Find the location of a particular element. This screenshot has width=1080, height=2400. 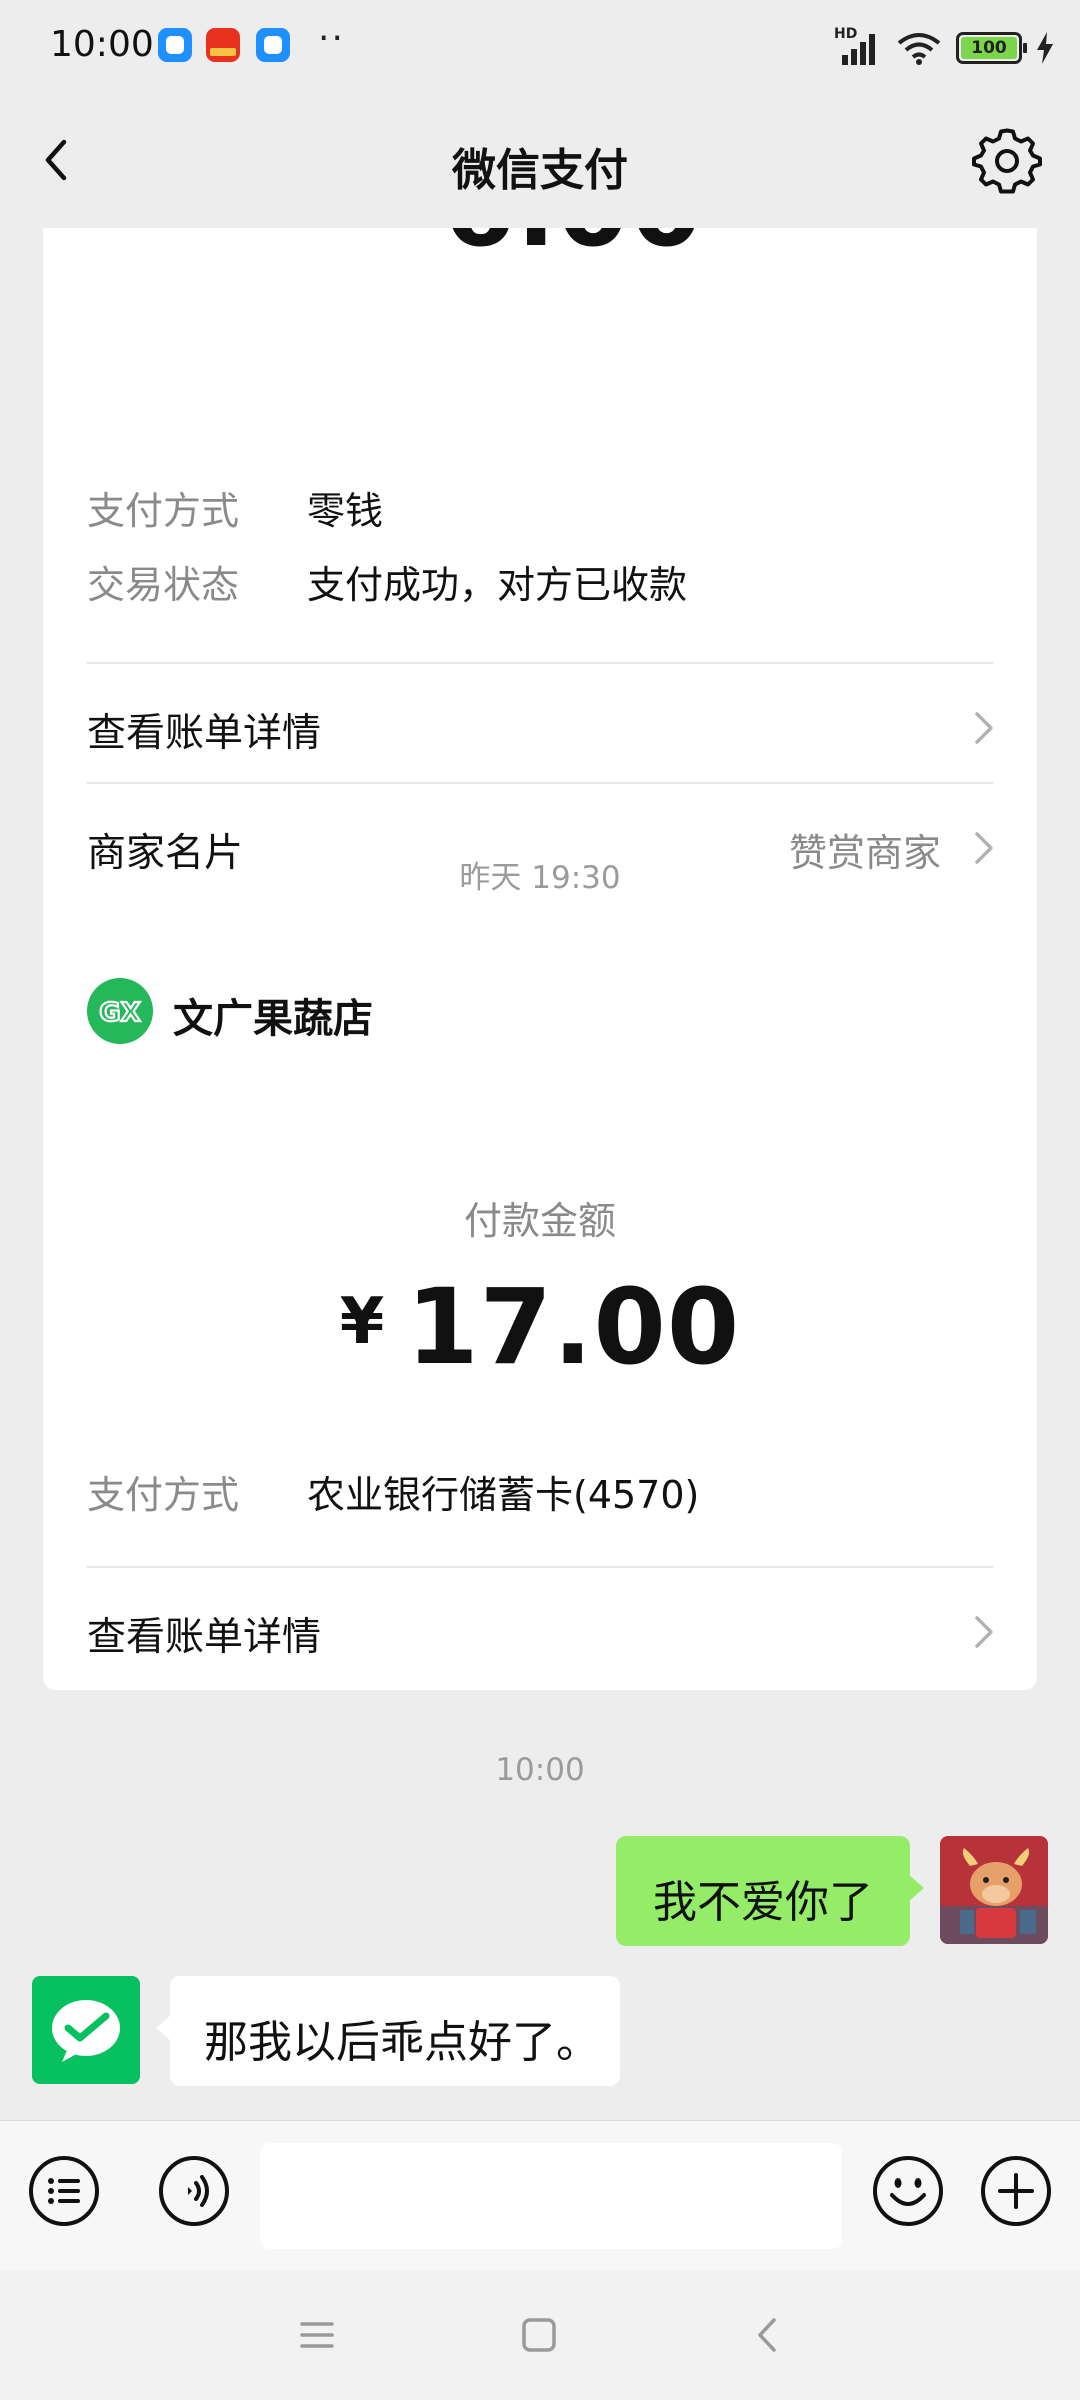

battery-level: 100 is located at coordinates (989, 48).